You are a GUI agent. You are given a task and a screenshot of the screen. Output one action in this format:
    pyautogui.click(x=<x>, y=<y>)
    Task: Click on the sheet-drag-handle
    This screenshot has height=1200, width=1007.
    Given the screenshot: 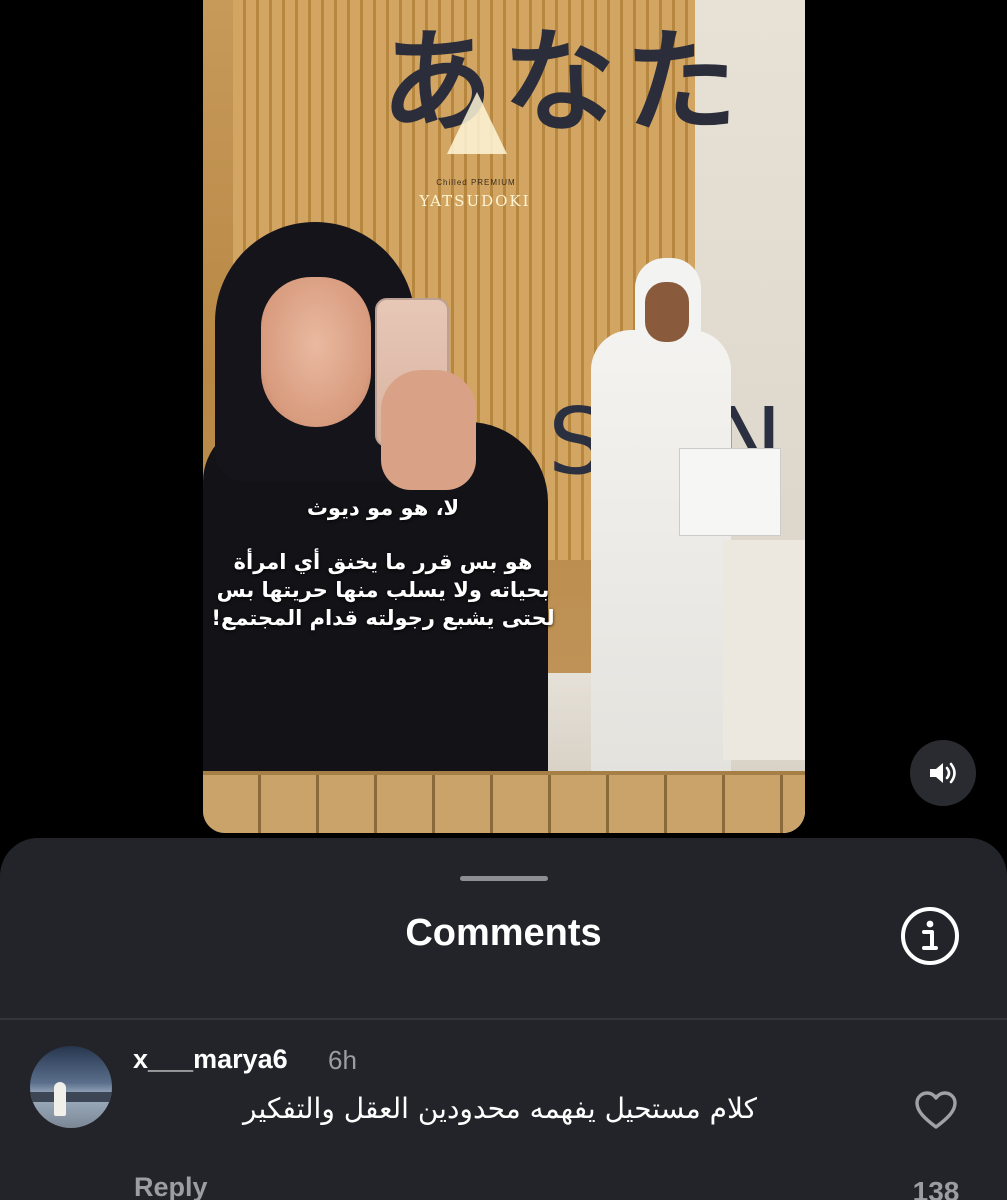 What is the action you would take?
    pyautogui.click(x=504, y=878)
    